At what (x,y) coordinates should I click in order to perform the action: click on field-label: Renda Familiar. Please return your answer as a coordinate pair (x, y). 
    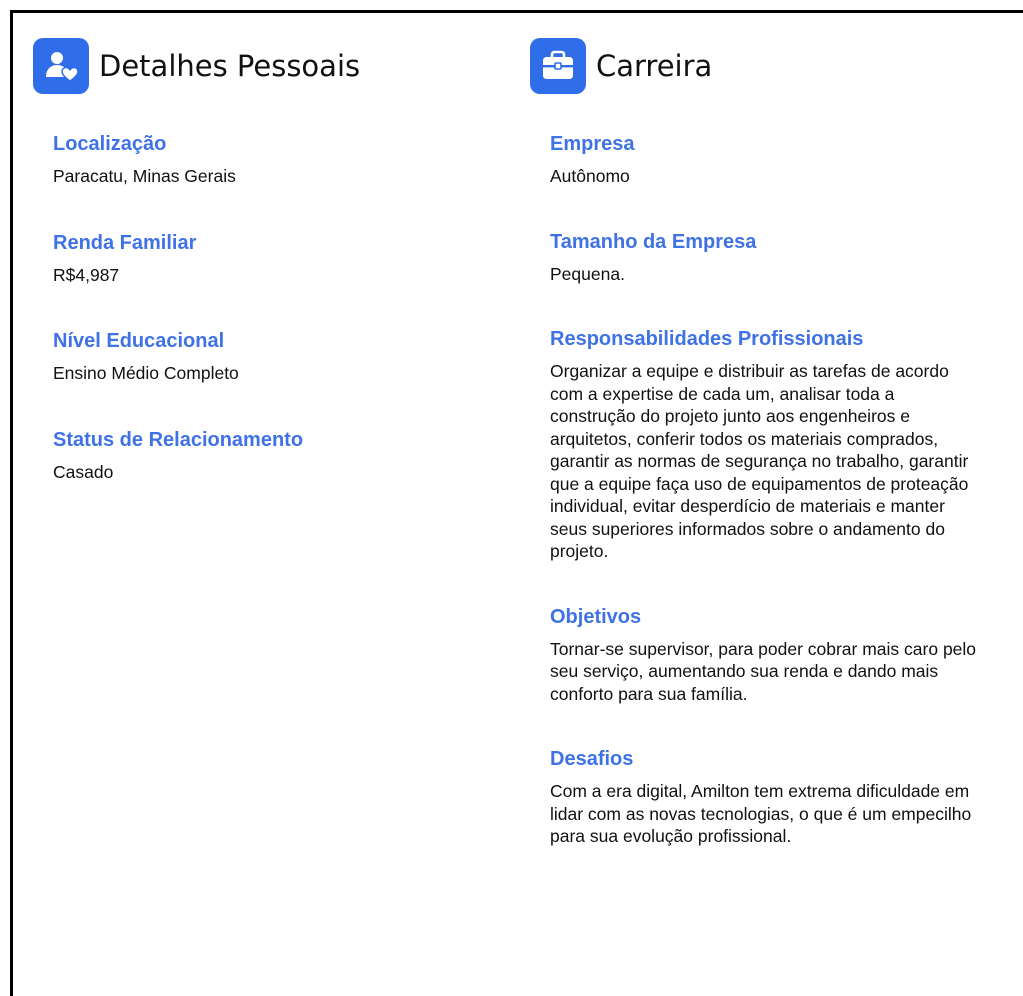
    Looking at the image, I should click on (125, 242).